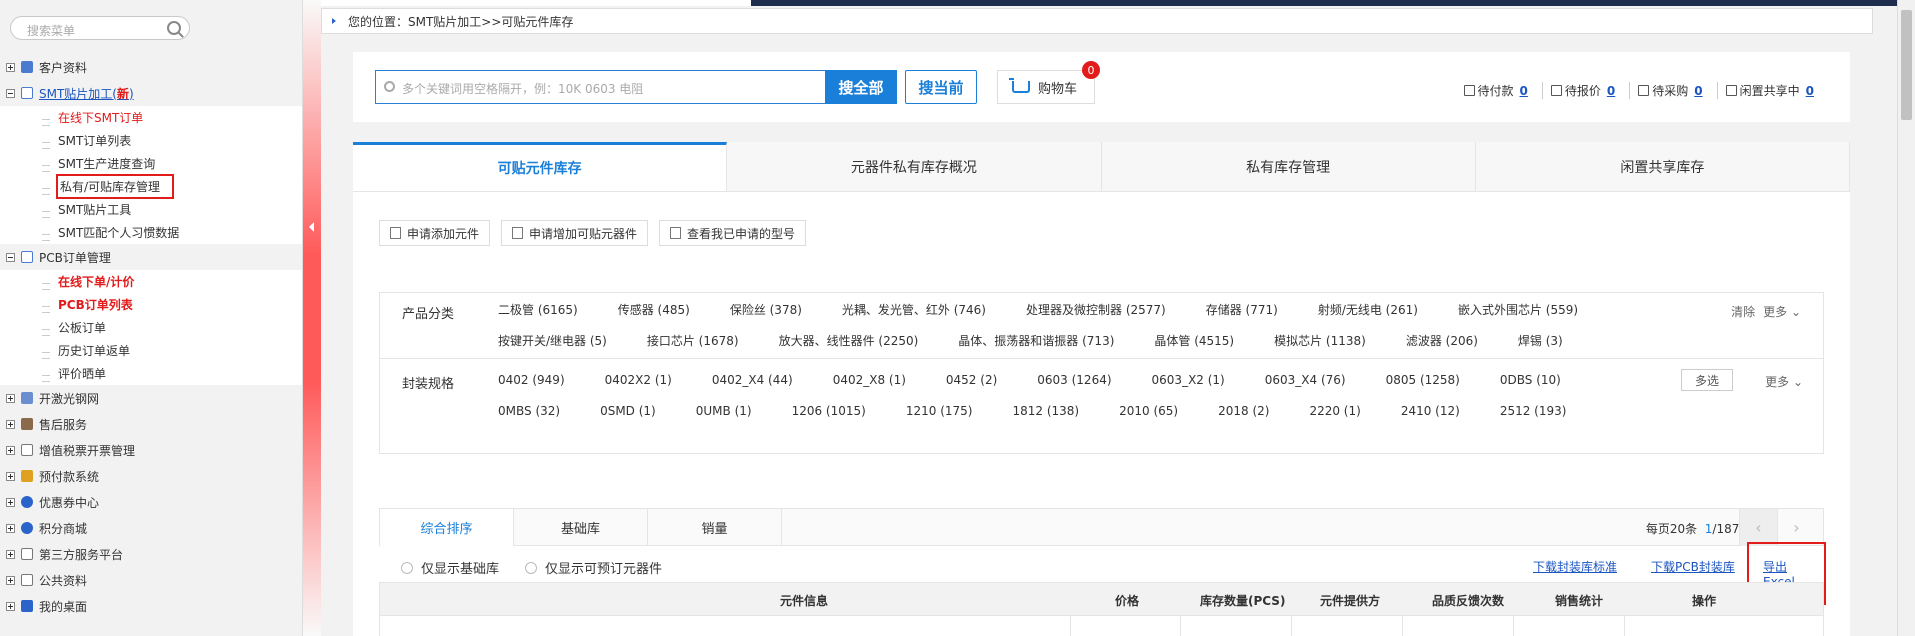 Image resolution: width=1915 pixels, height=636 pixels. I want to click on sort-tab-overall: 综合排序, so click(447, 527).